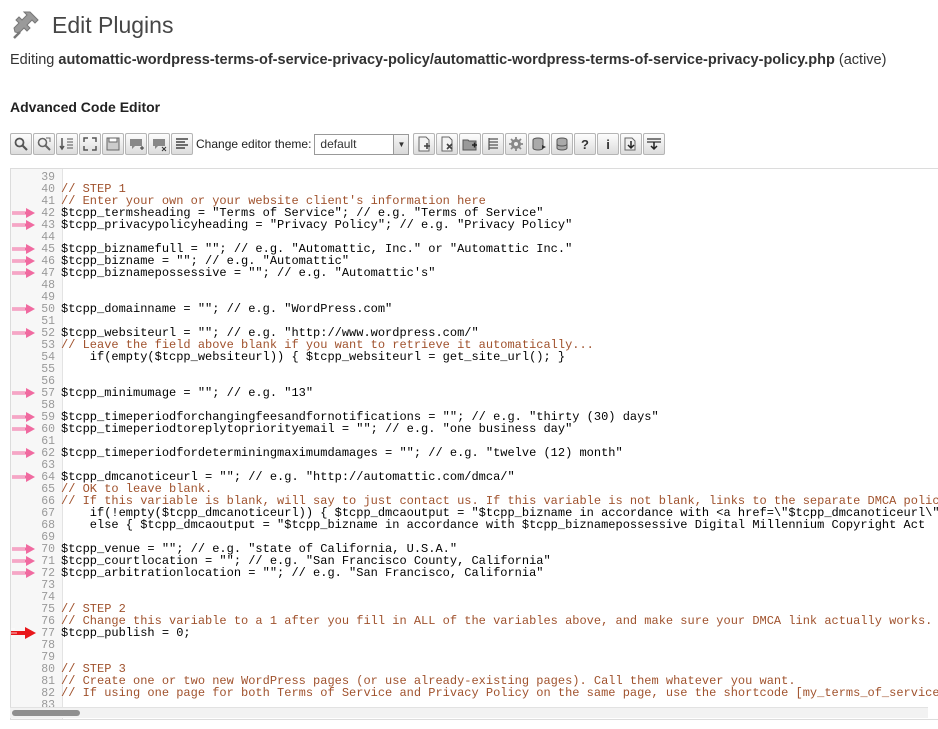 The image size is (938, 729). I want to click on info-button: i, so click(608, 144).